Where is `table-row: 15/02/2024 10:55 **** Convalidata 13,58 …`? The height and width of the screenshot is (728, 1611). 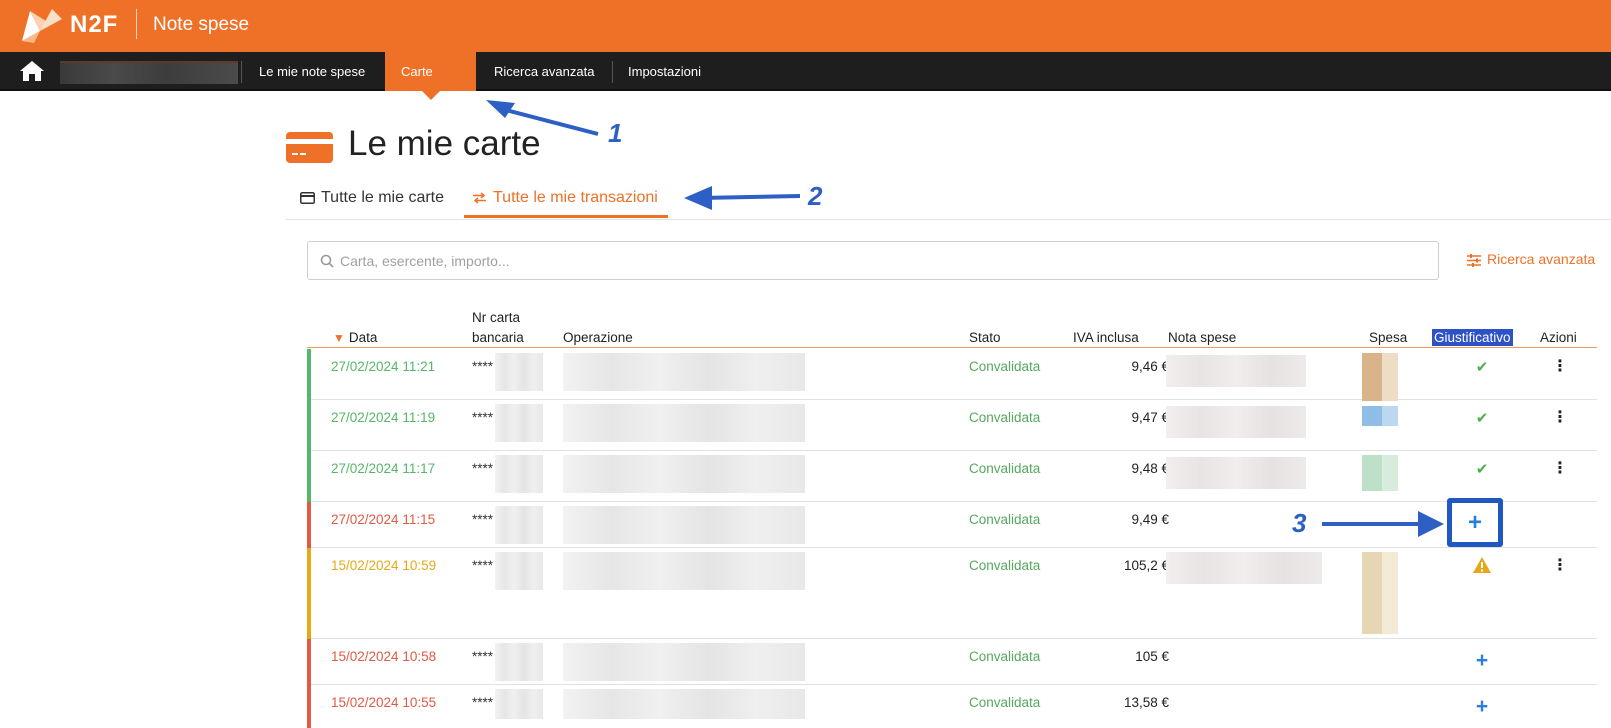
table-row: 15/02/2024 10:55 **** Convalidata 13,58 … is located at coordinates (952, 706).